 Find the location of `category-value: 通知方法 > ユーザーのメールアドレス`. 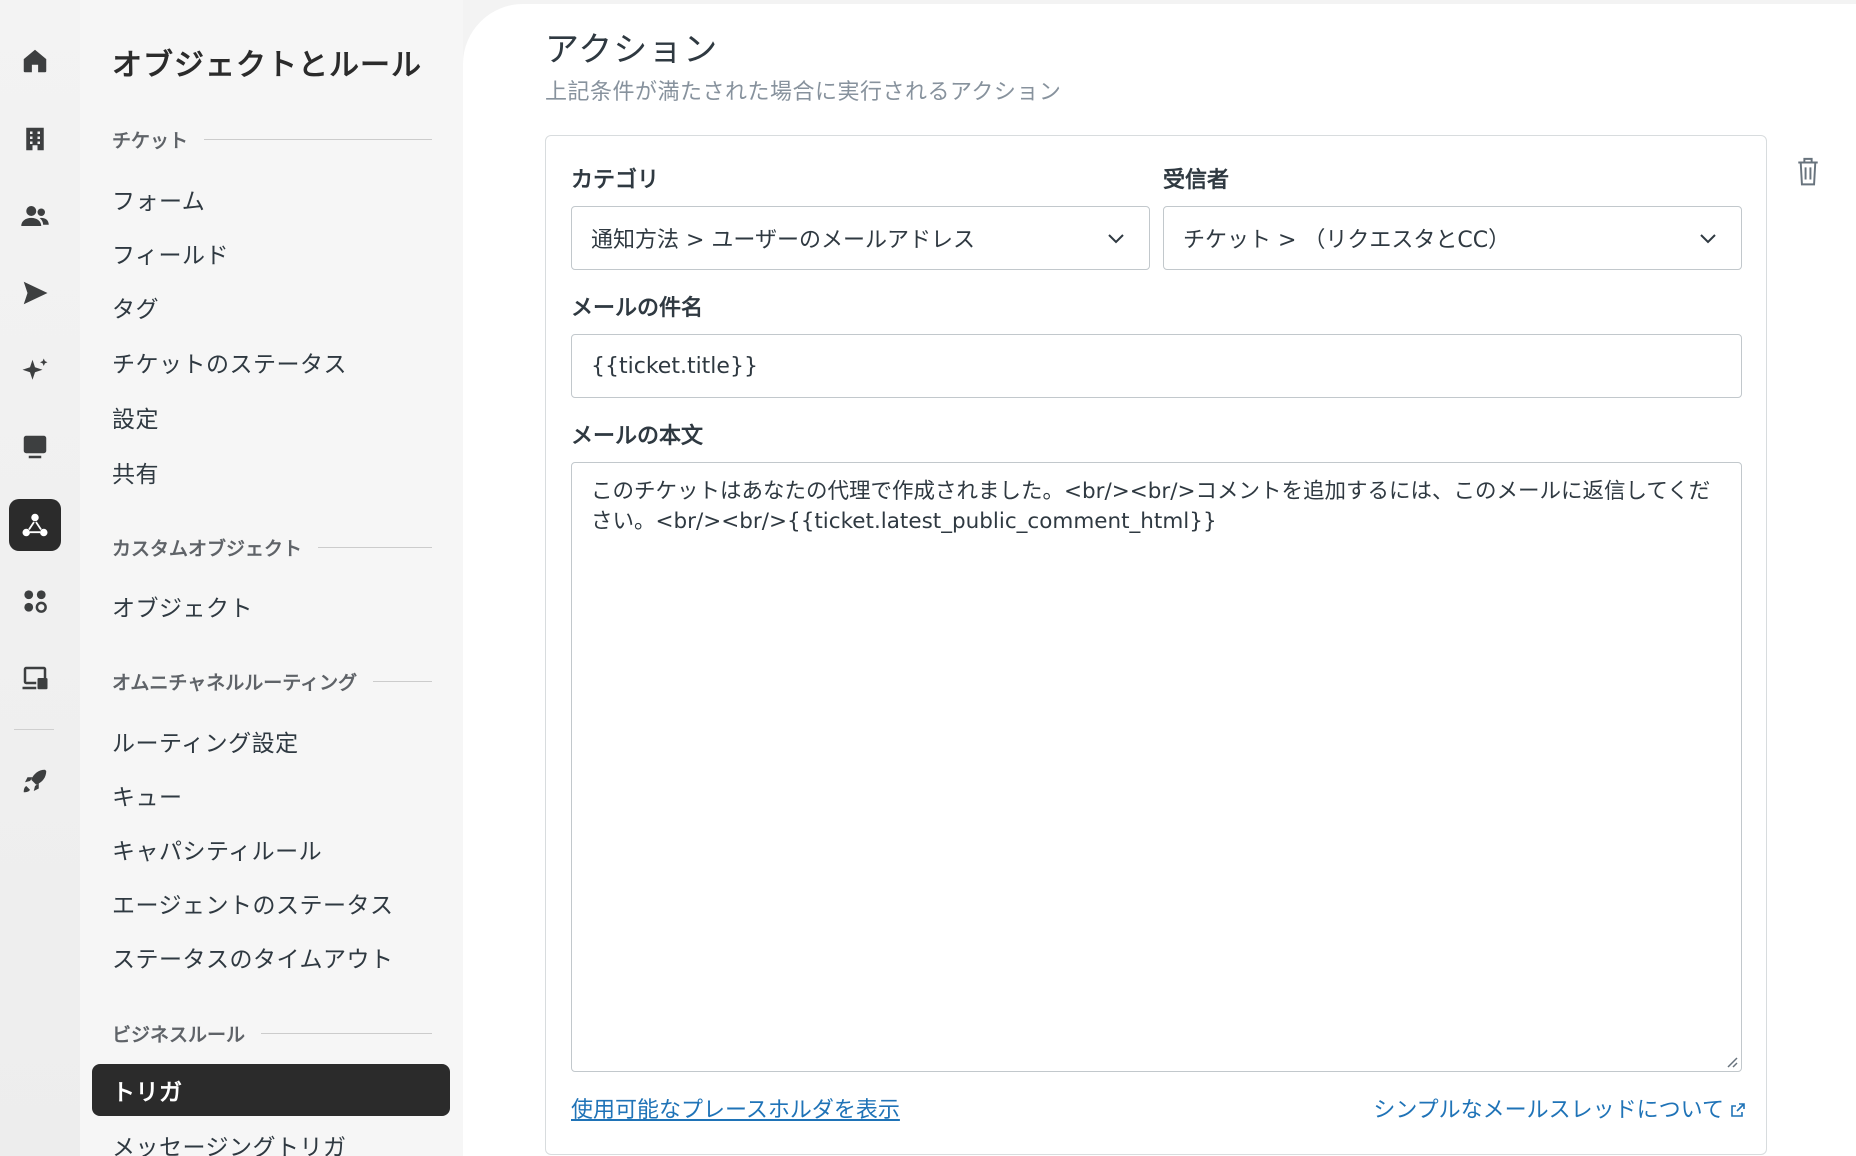

category-value: 通知方法 > ユーザーのメールアドレス is located at coordinates (783, 240).